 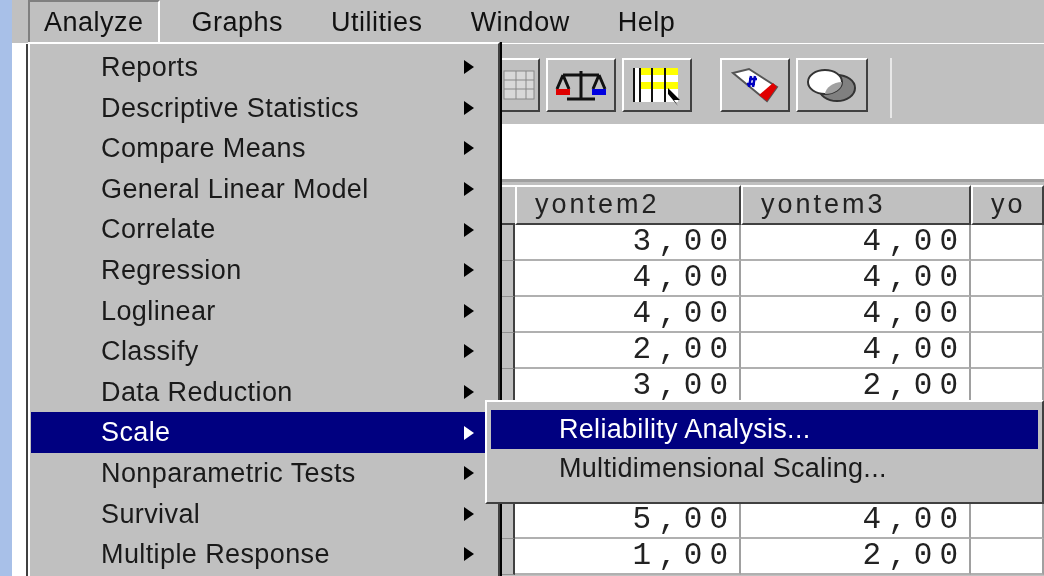 What do you see at coordinates (264, 514) in the screenshot?
I see `menu-item: Survival` at bounding box center [264, 514].